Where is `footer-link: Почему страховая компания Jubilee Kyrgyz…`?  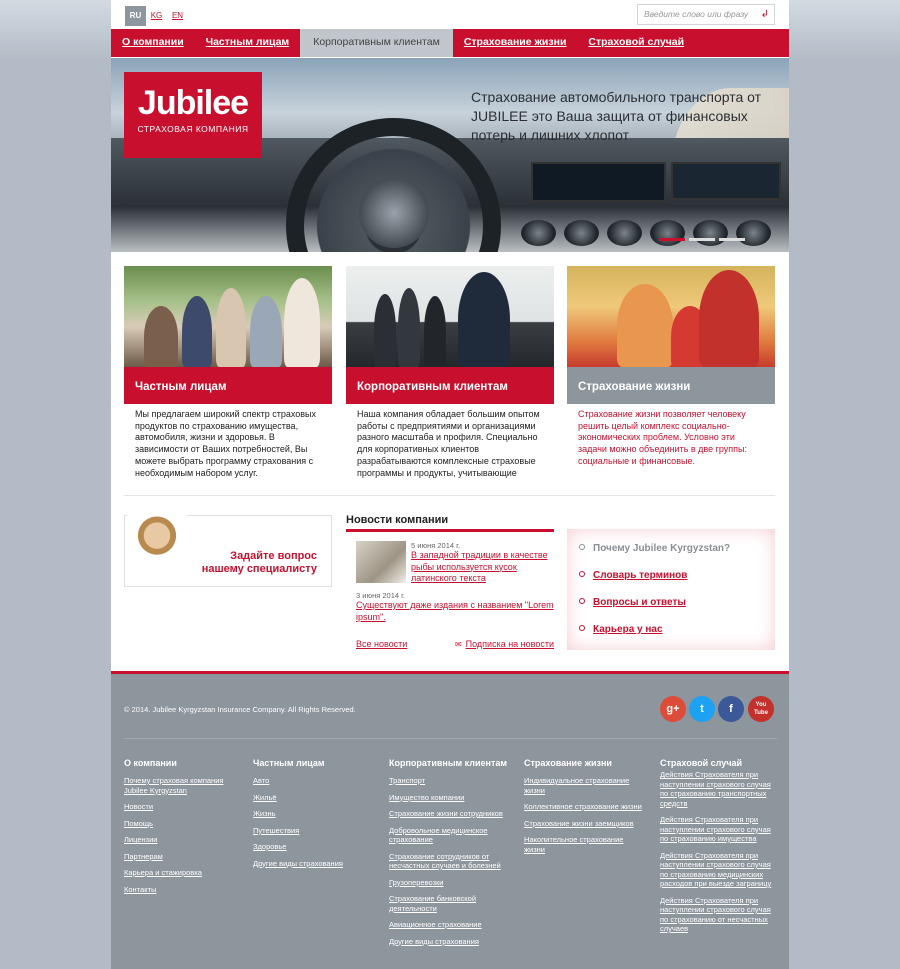
footer-link: Почему страховая компания Jubilee Kyrgyz… is located at coordinates (180, 785).